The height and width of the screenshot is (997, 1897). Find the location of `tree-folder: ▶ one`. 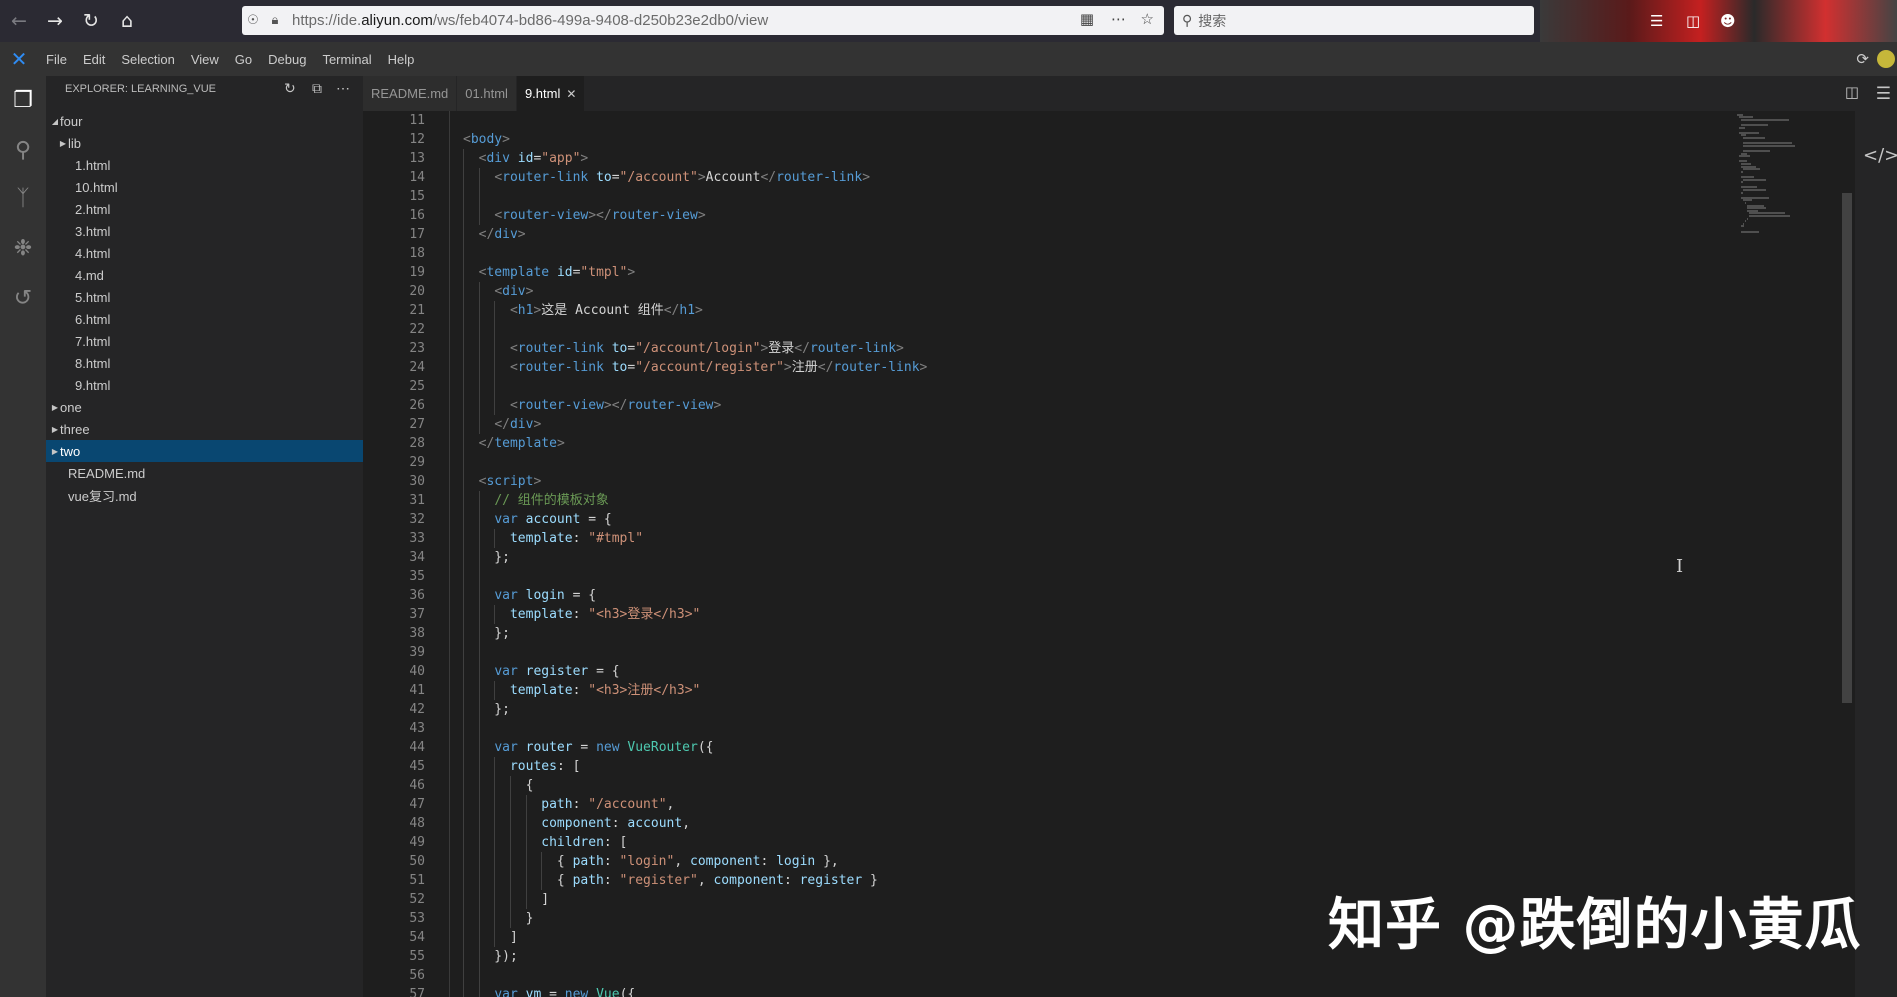

tree-folder: ▶ one is located at coordinates (204, 407).